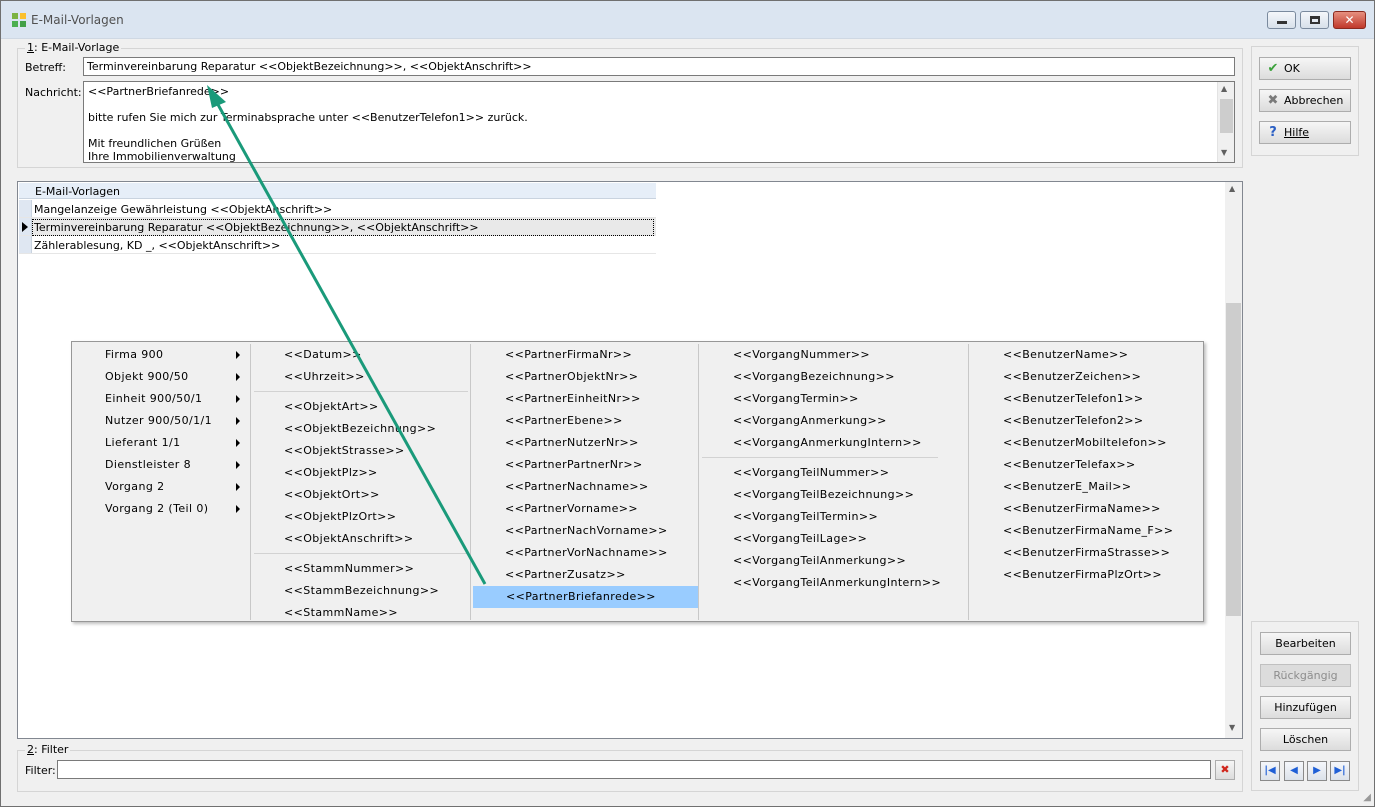 The height and width of the screenshot is (807, 1375). What do you see at coordinates (834, 583) in the screenshot?
I see `menu-placeholder-item: <<VorgangTeilAnmerkungIntern>>` at bounding box center [834, 583].